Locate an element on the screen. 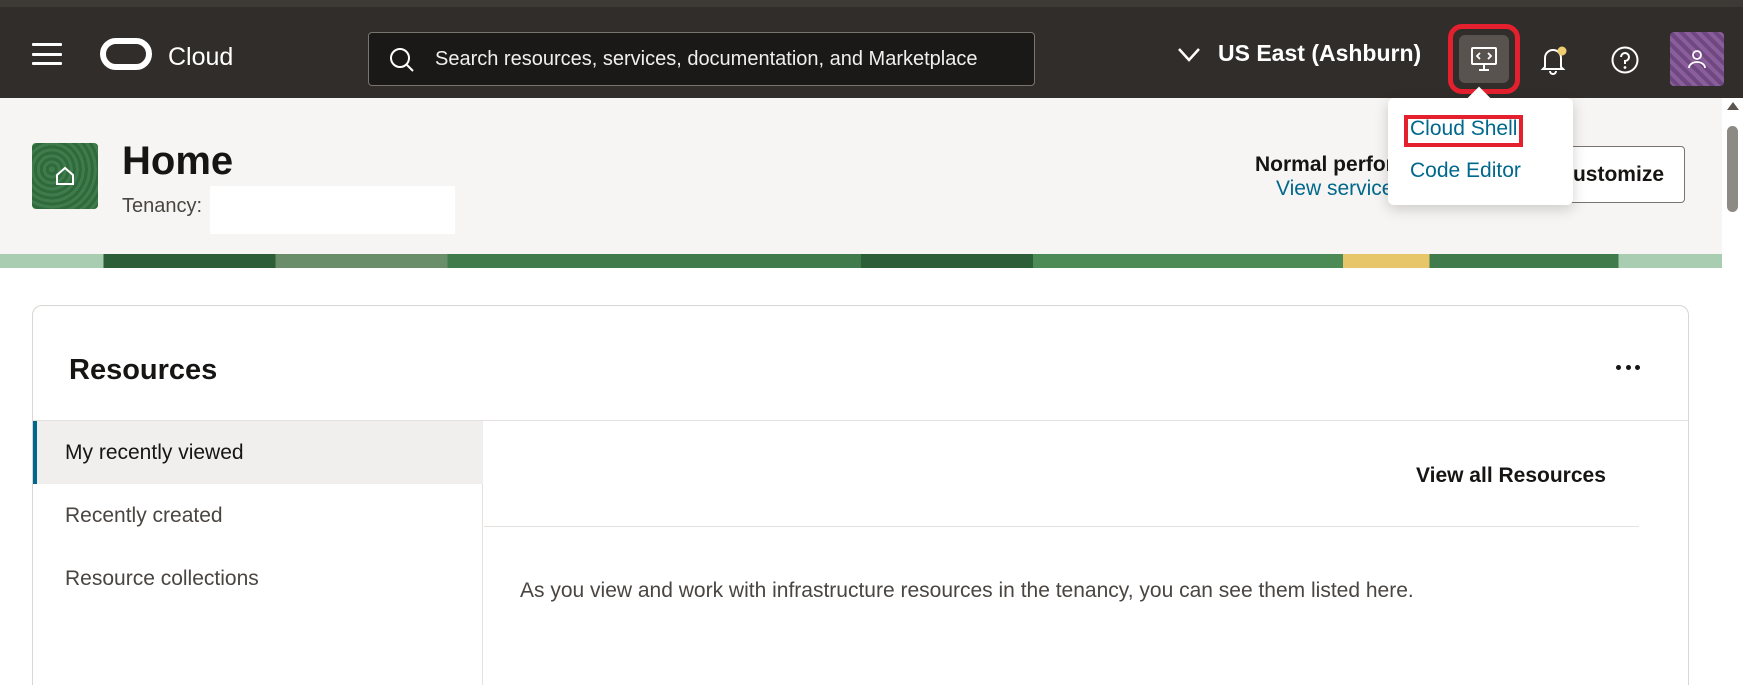 Image resolution: width=1743 pixels, height=685 pixels. tenancy-label: Tenancy: is located at coordinates (162, 206).